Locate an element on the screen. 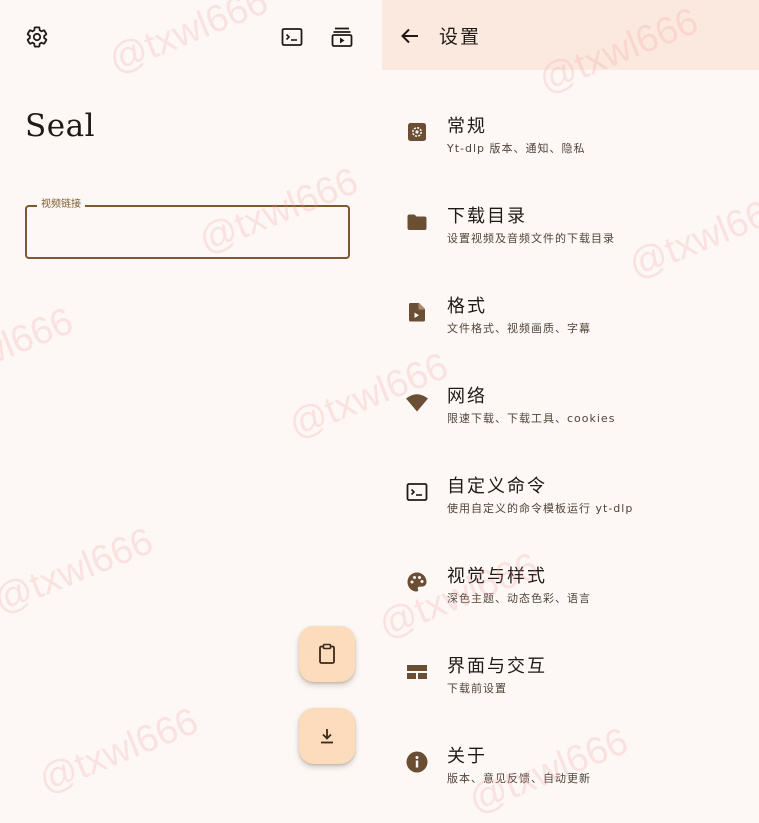  setting-title: 关于 is located at coordinates (467, 756).